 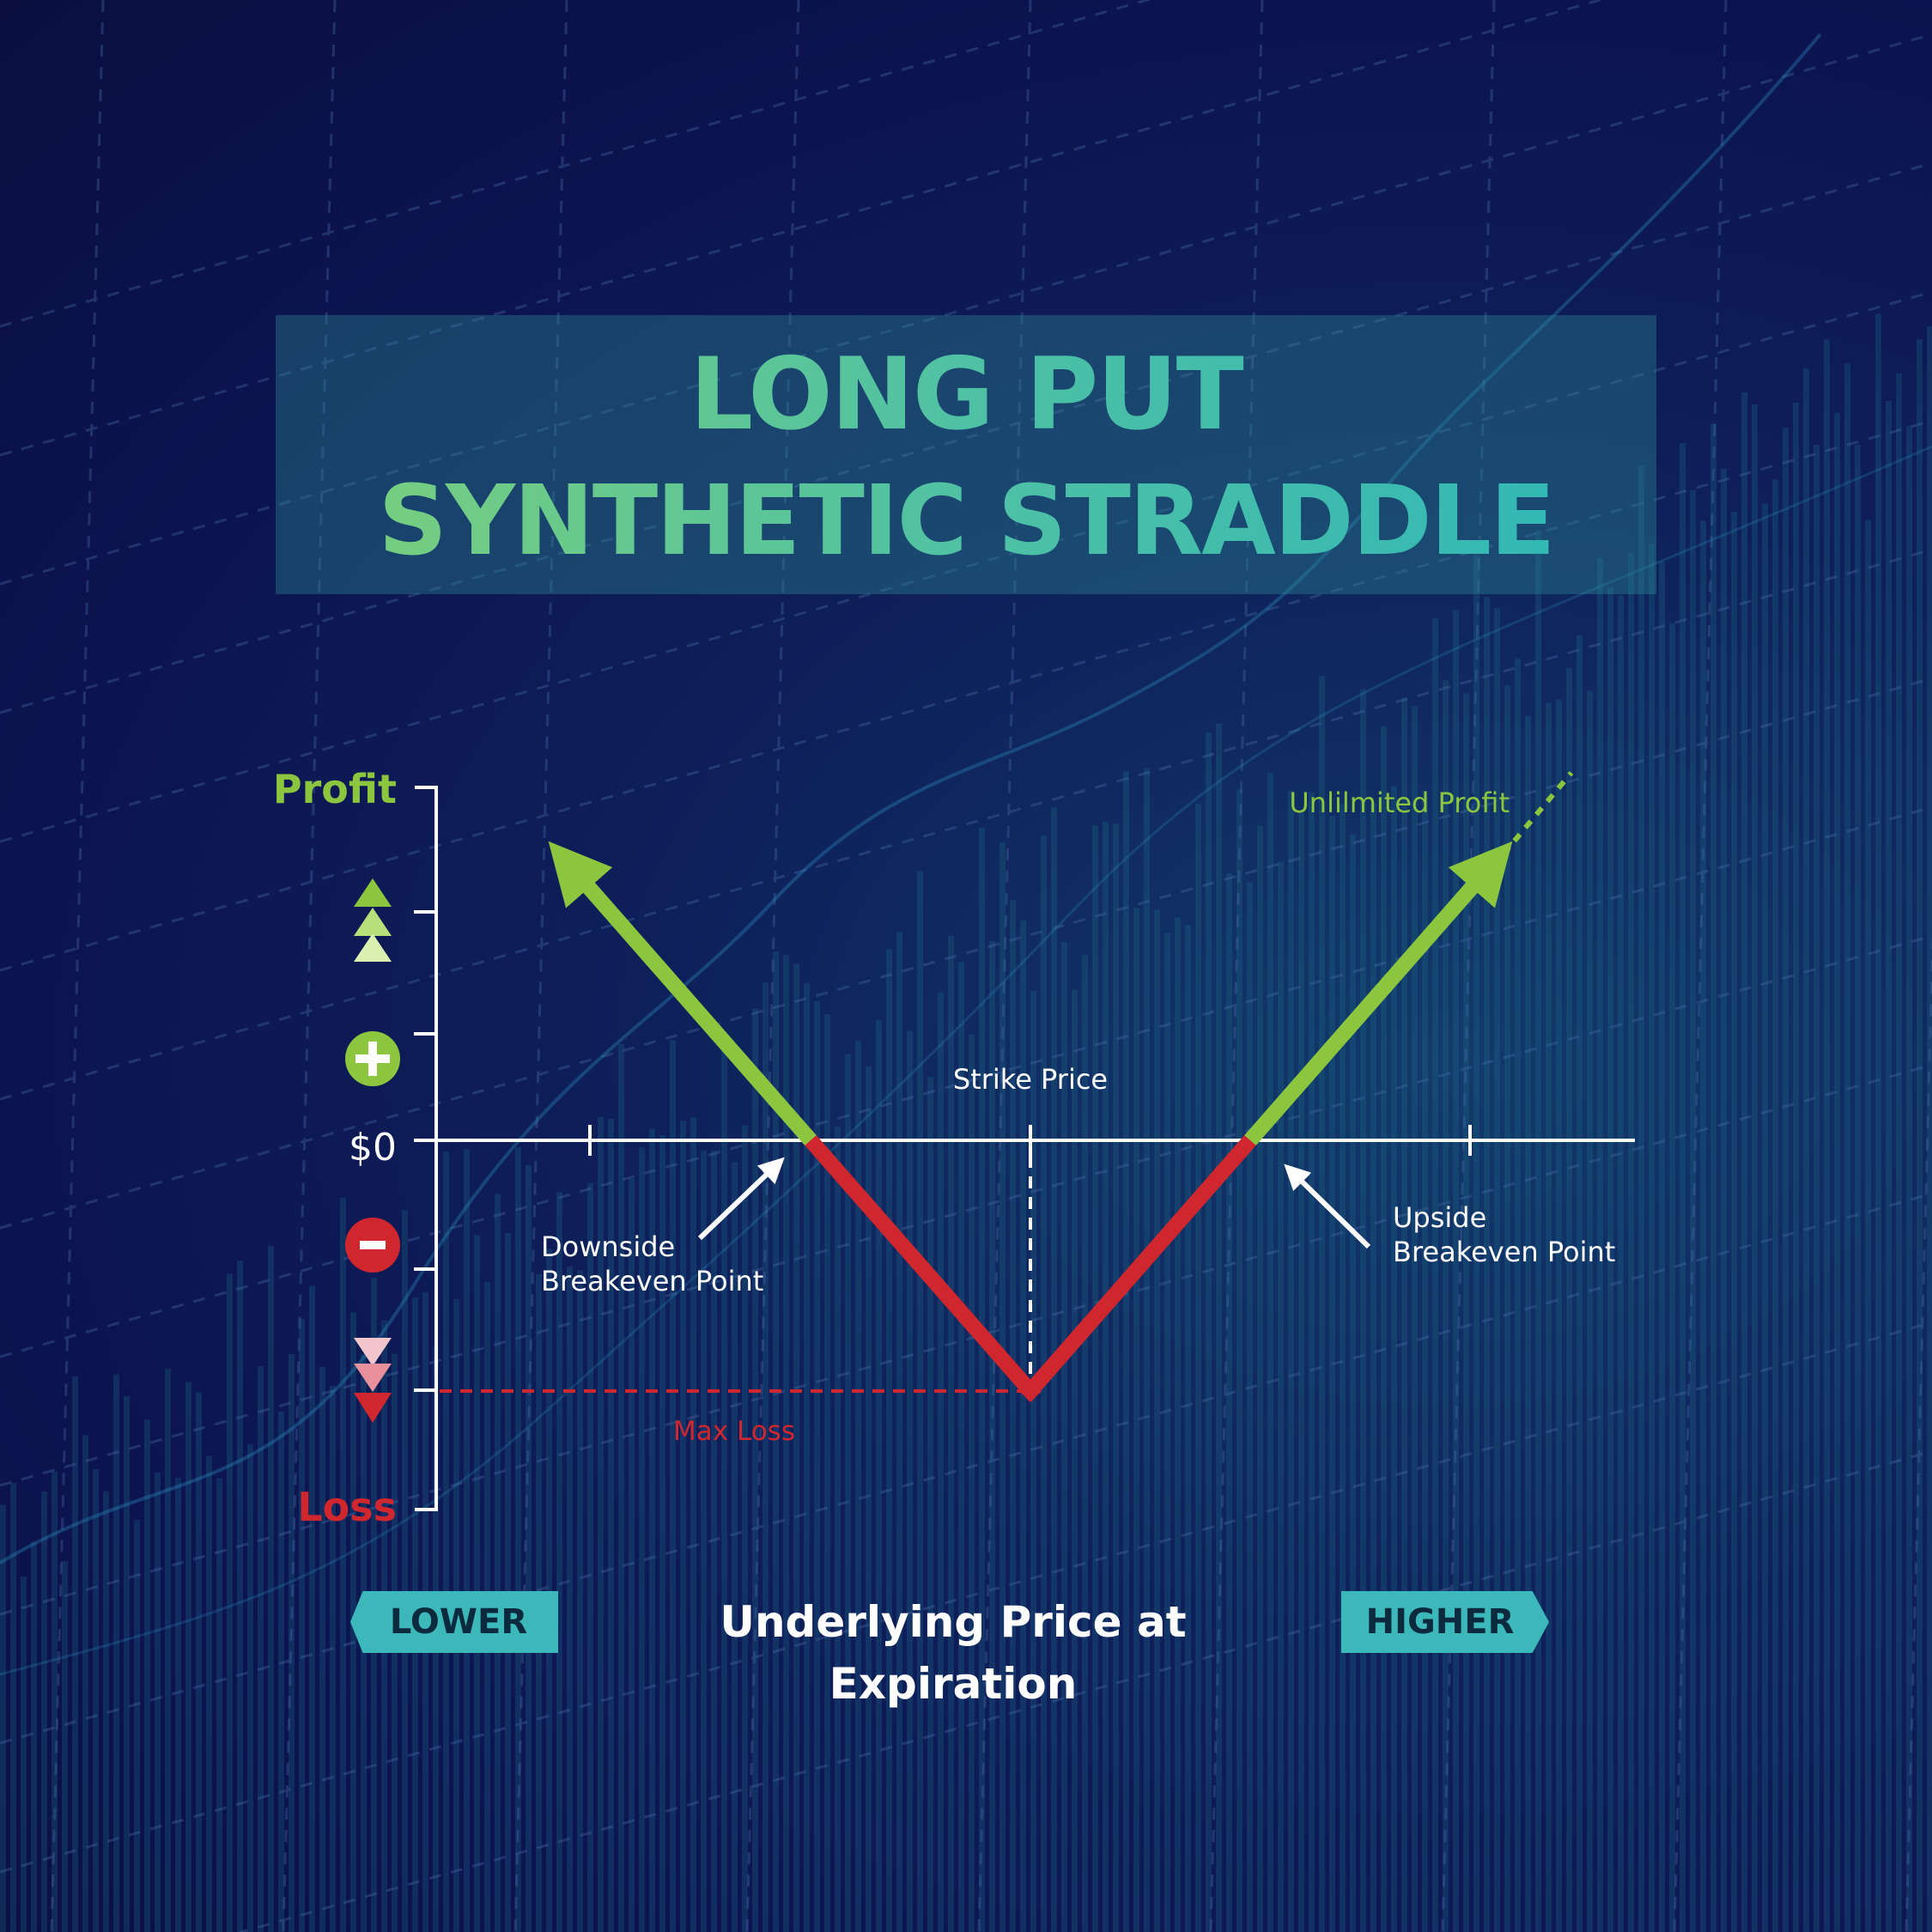 I want to click on payoff-profit-left-arrow, so click(x=682, y=993).